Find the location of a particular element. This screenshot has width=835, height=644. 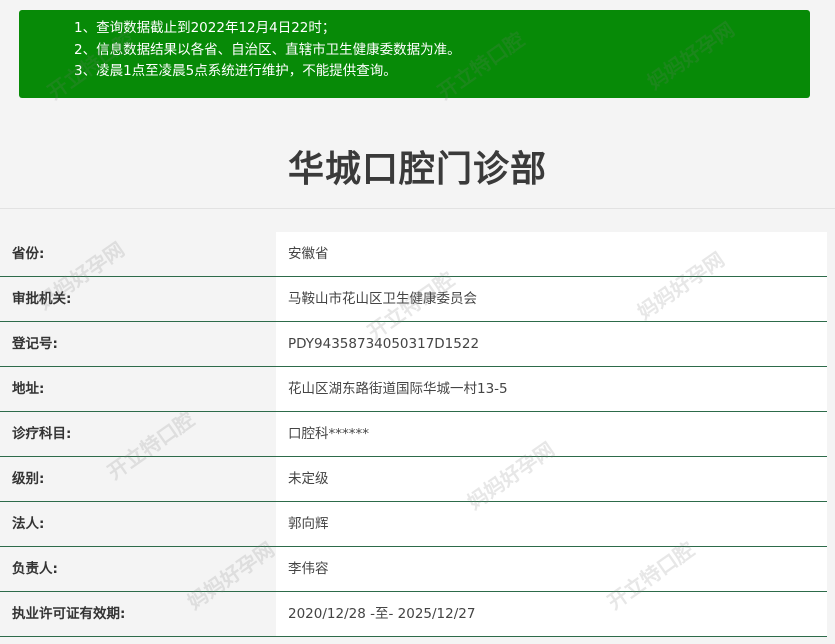

row-value: 郭向辉 is located at coordinates (551, 524).